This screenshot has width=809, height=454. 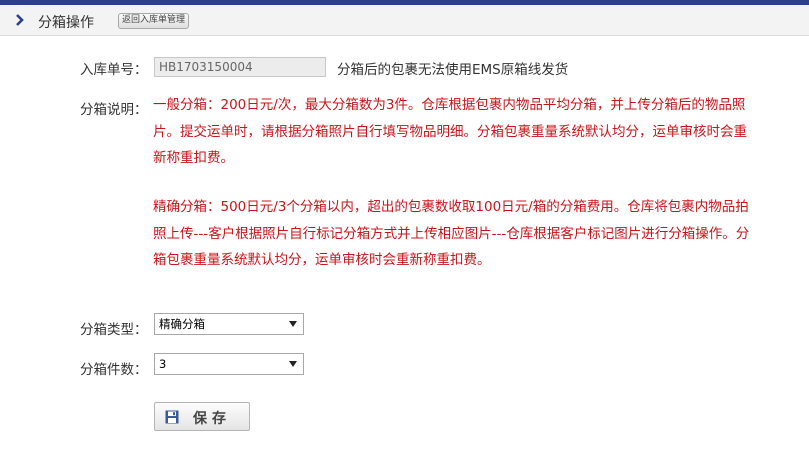 I want to click on order-number-label: 入库单号：, so click(x=114, y=70).